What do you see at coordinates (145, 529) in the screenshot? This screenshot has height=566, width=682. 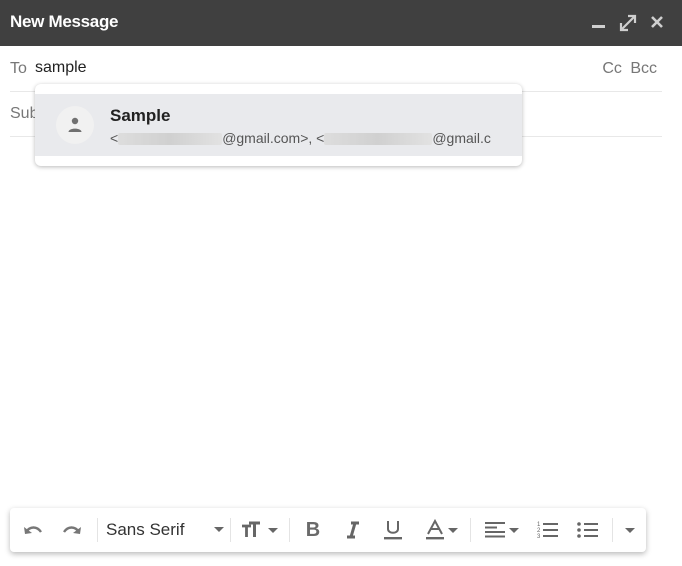 I see `font-name: Sans Serif` at bounding box center [145, 529].